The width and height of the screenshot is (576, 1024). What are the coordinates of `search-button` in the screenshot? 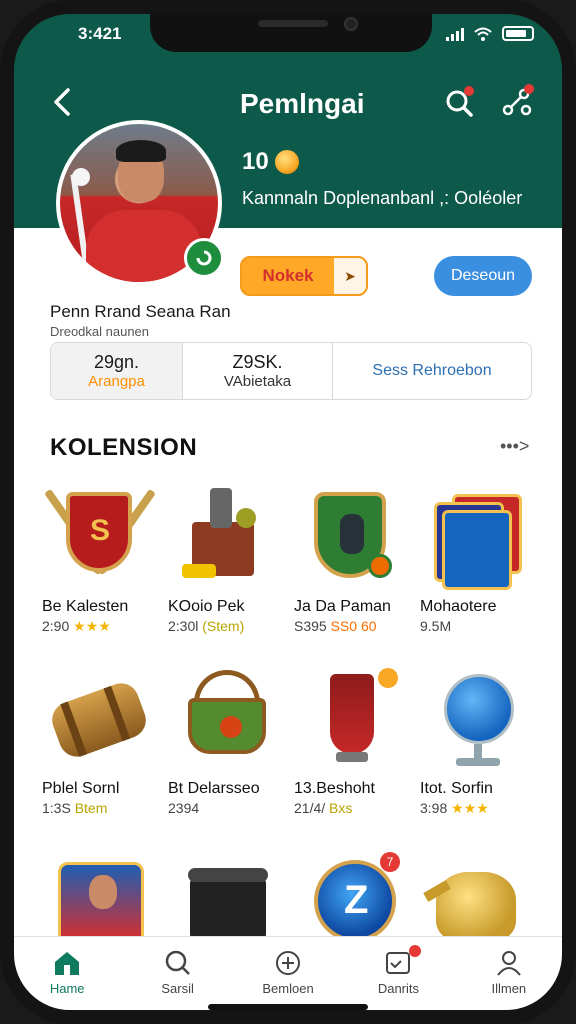 It's located at (459, 102).